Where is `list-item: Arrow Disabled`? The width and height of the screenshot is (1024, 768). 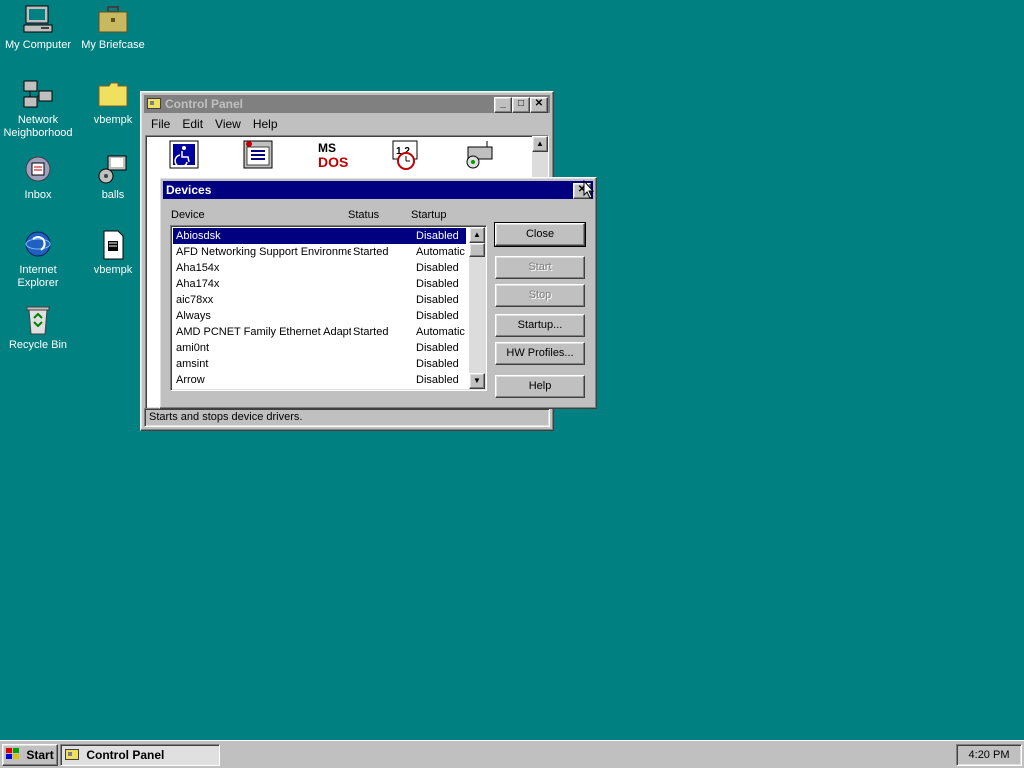 list-item: Arrow Disabled is located at coordinates (319, 380).